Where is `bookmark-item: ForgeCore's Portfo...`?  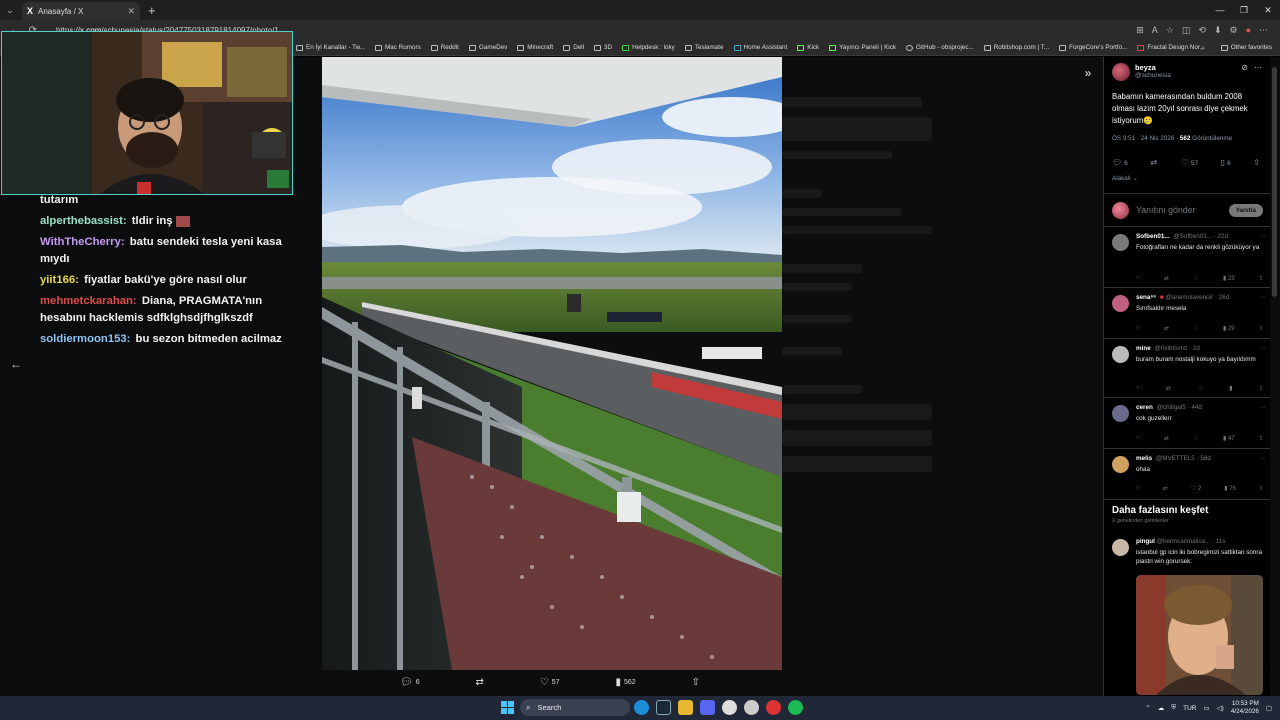 bookmark-item: ForgeCore's Portfo... is located at coordinates (1093, 47).